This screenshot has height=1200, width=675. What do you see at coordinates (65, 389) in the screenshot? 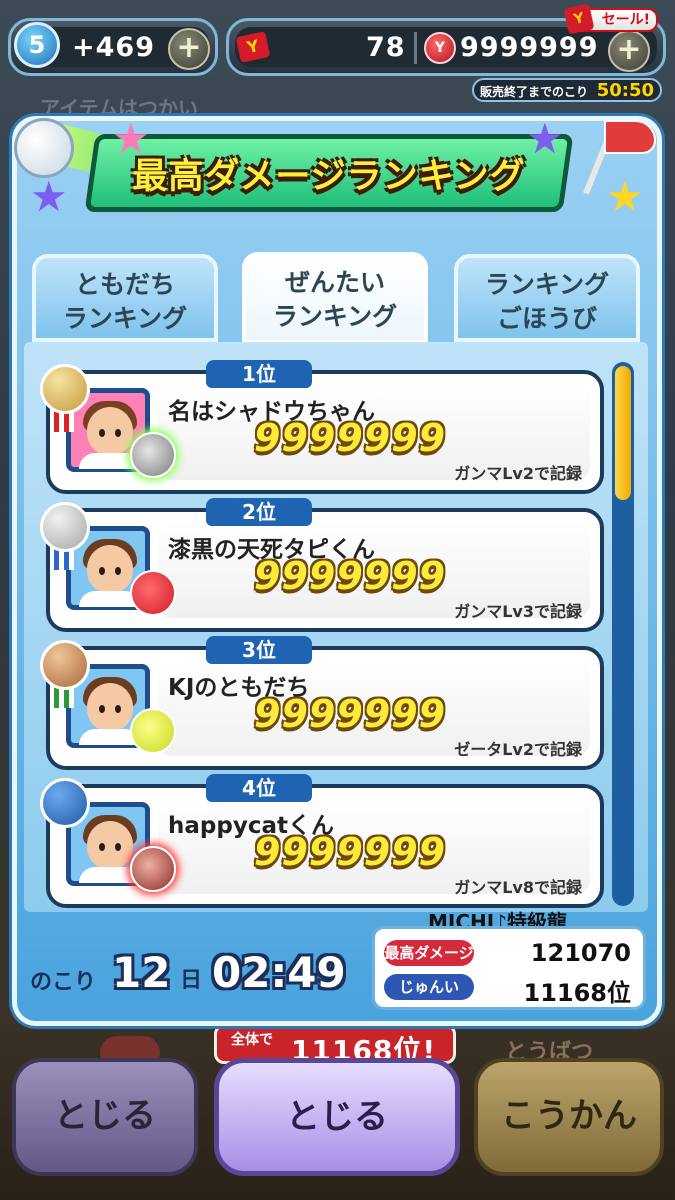
I see `gold-medal-icon` at bounding box center [65, 389].